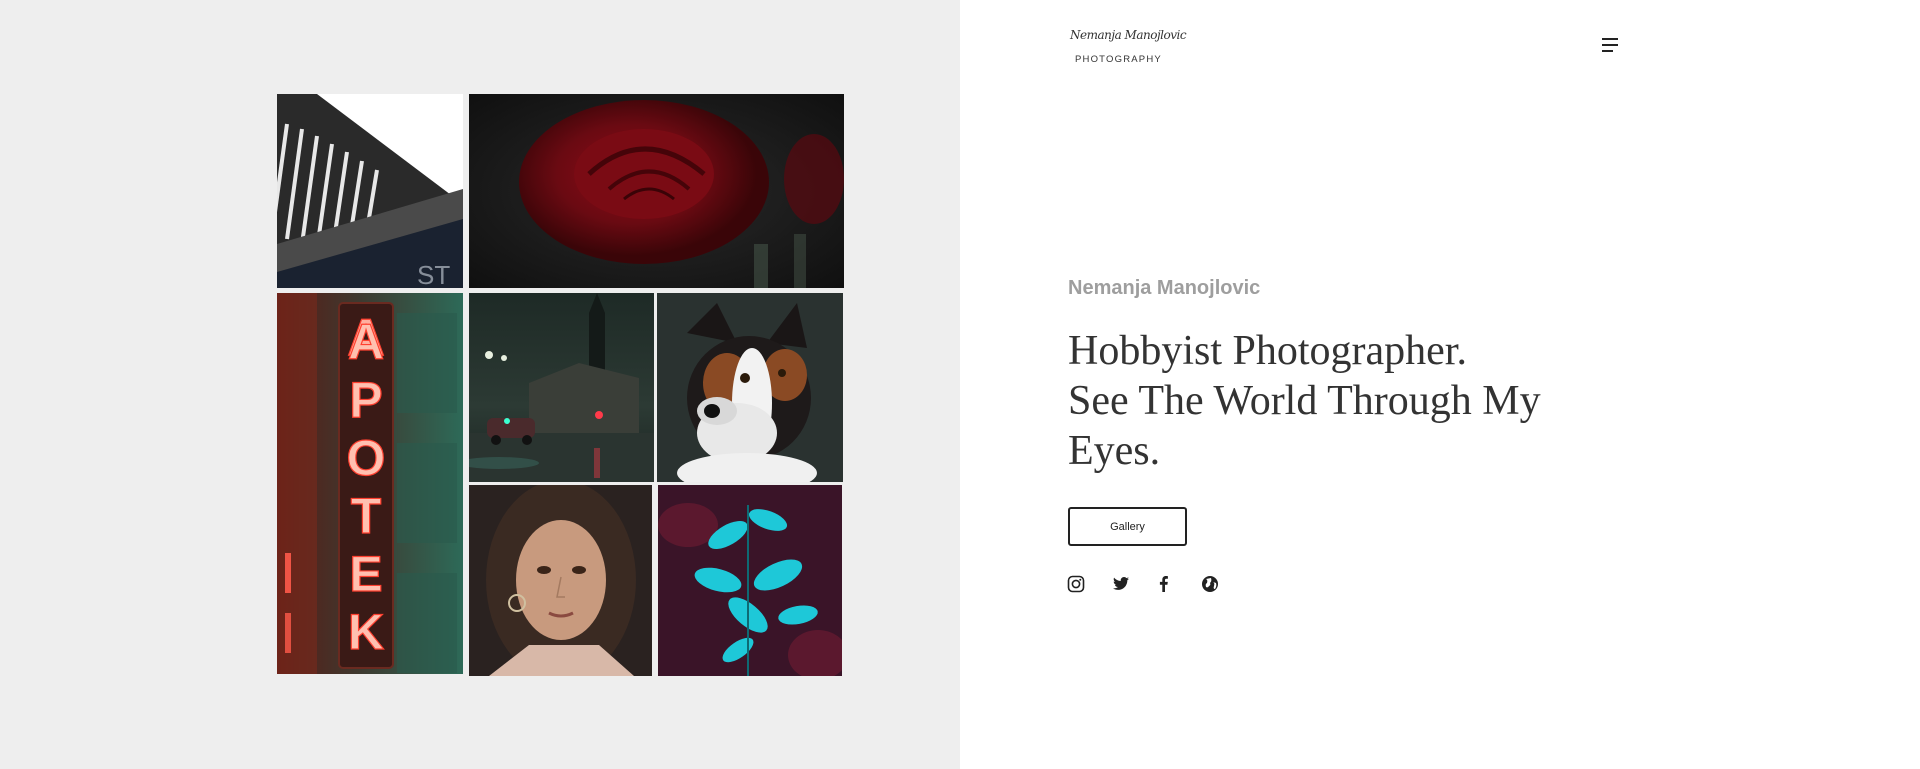  Describe the element at coordinates (365, 400) in the screenshot. I see `svg-text: P` at that location.